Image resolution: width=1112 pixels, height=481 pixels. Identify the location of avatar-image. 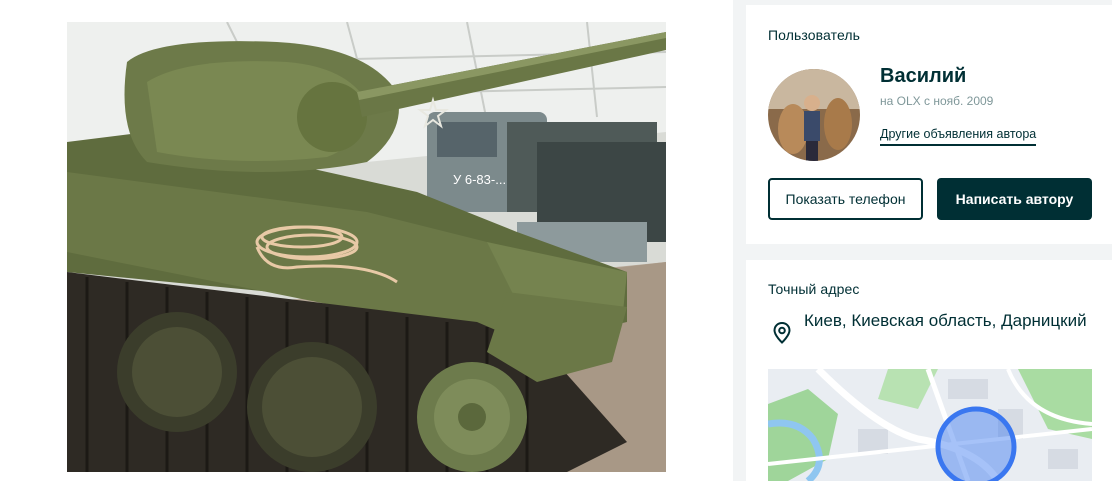
(814, 115).